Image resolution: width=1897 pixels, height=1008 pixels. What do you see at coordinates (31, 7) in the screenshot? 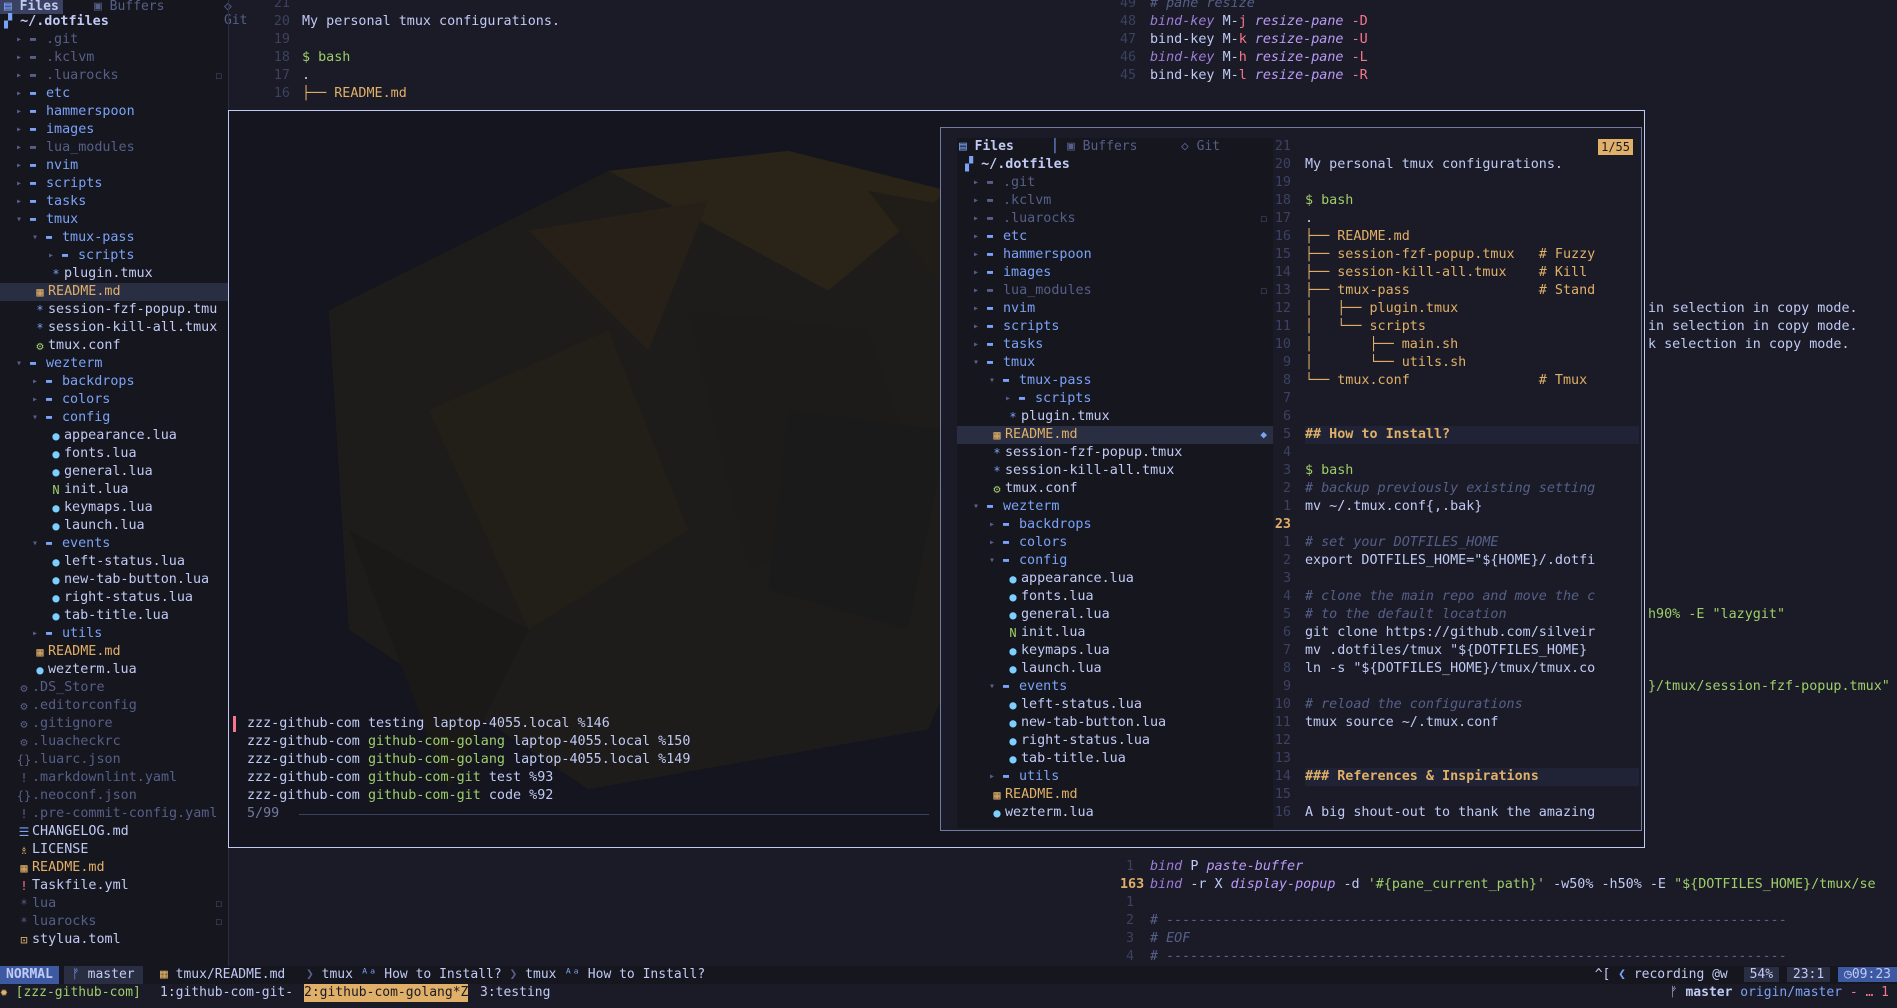
I see `tab-files: ▤ Files` at bounding box center [31, 7].